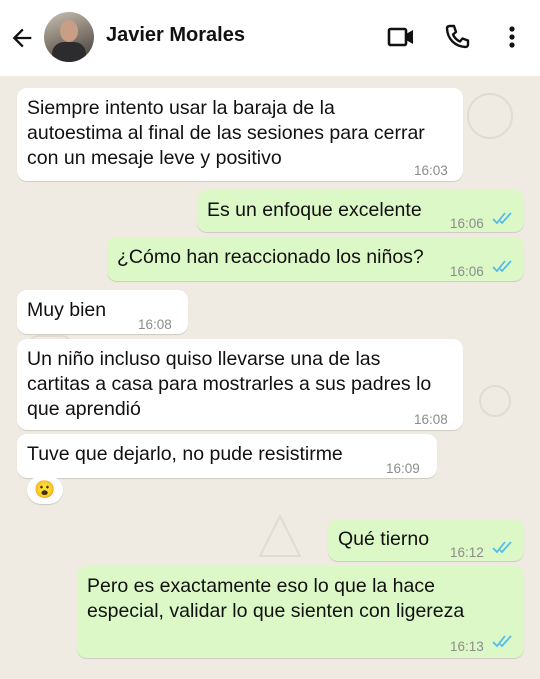  I want to click on message-text: Es un enfoque excelente, so click(314, 210).